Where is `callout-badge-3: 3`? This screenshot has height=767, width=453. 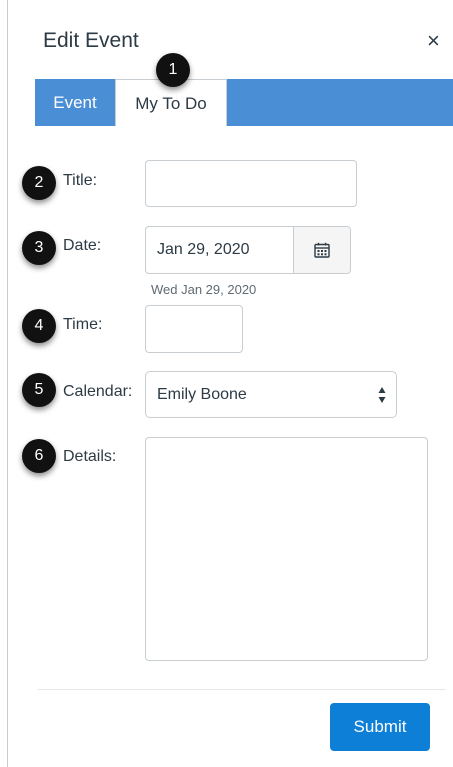 callout-badge-3: 3 is located at coordinates (39, 248).